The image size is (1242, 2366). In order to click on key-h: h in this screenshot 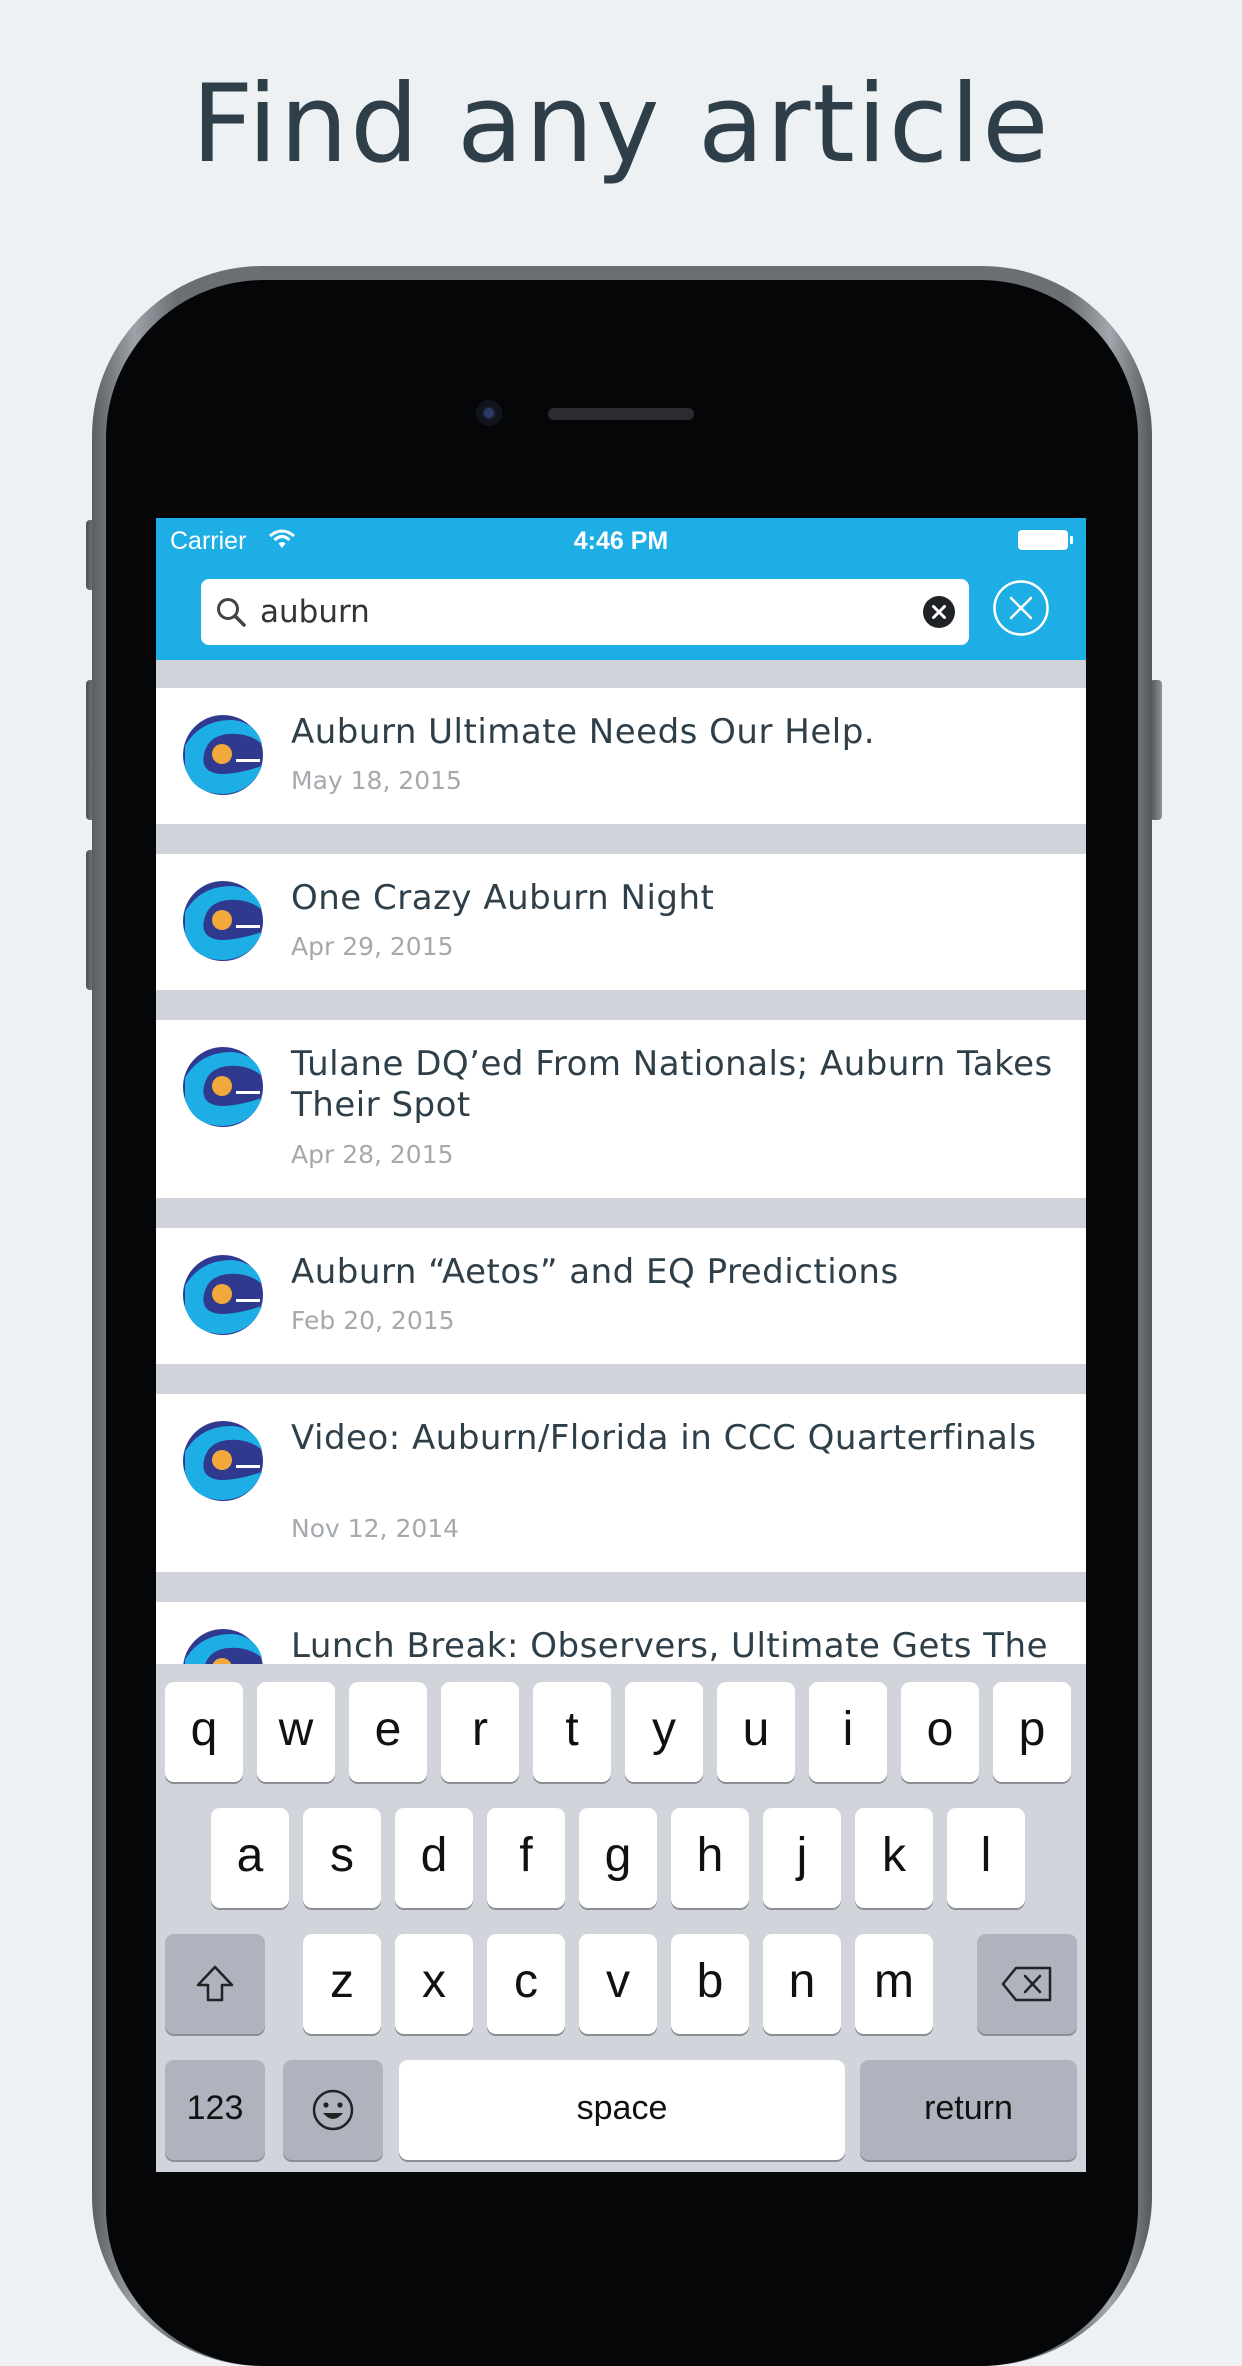, I will do `click(710, 1858)`.